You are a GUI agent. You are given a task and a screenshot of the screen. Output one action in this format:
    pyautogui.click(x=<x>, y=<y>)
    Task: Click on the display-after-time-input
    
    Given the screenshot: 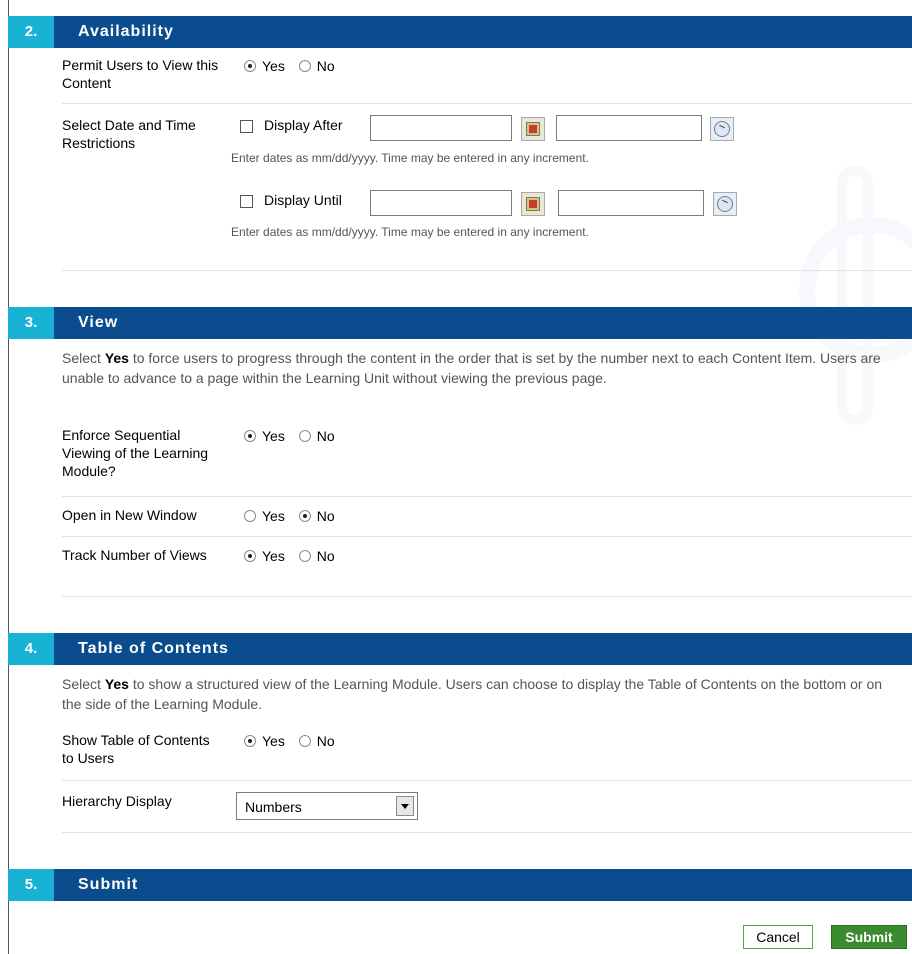 What is the action you would take?
    pyautogui.click(x=629, y=128)
    